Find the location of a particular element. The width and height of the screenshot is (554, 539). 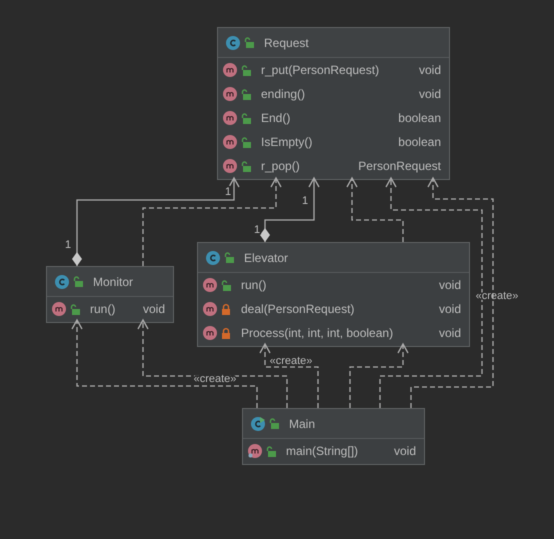

class-name: Monitor is located at coordinates (113, 281).